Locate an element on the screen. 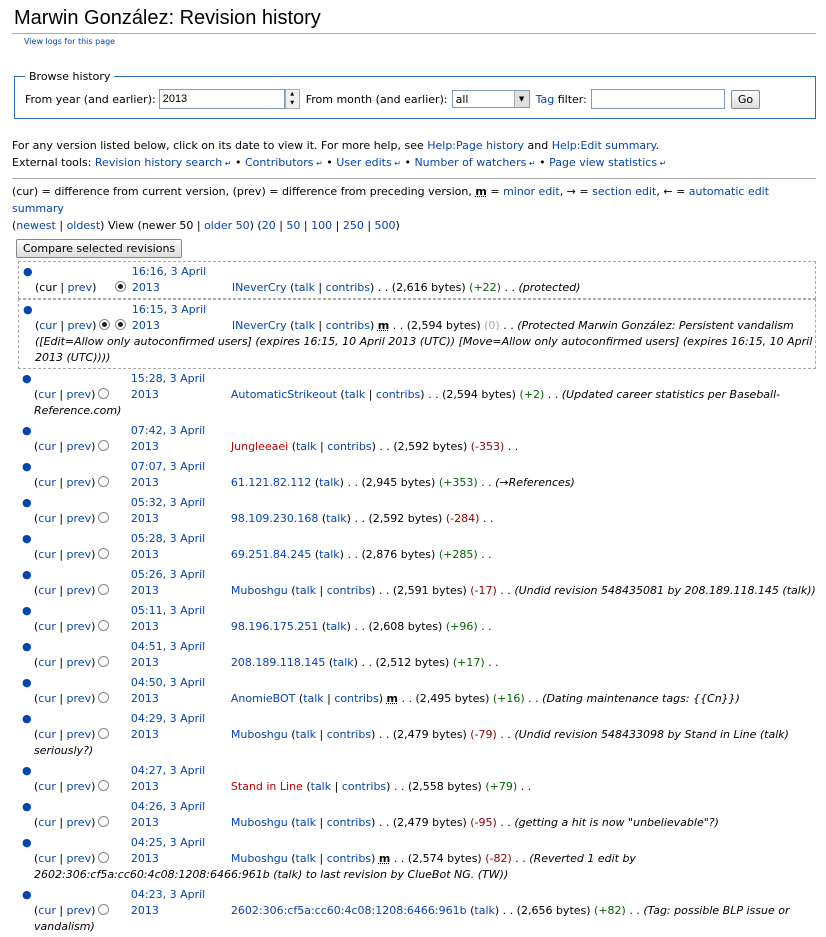 This screenshot has width=826, height=937. revision-date-link: 04:23, 3 April 2013 is located at coordinates (181, 903).